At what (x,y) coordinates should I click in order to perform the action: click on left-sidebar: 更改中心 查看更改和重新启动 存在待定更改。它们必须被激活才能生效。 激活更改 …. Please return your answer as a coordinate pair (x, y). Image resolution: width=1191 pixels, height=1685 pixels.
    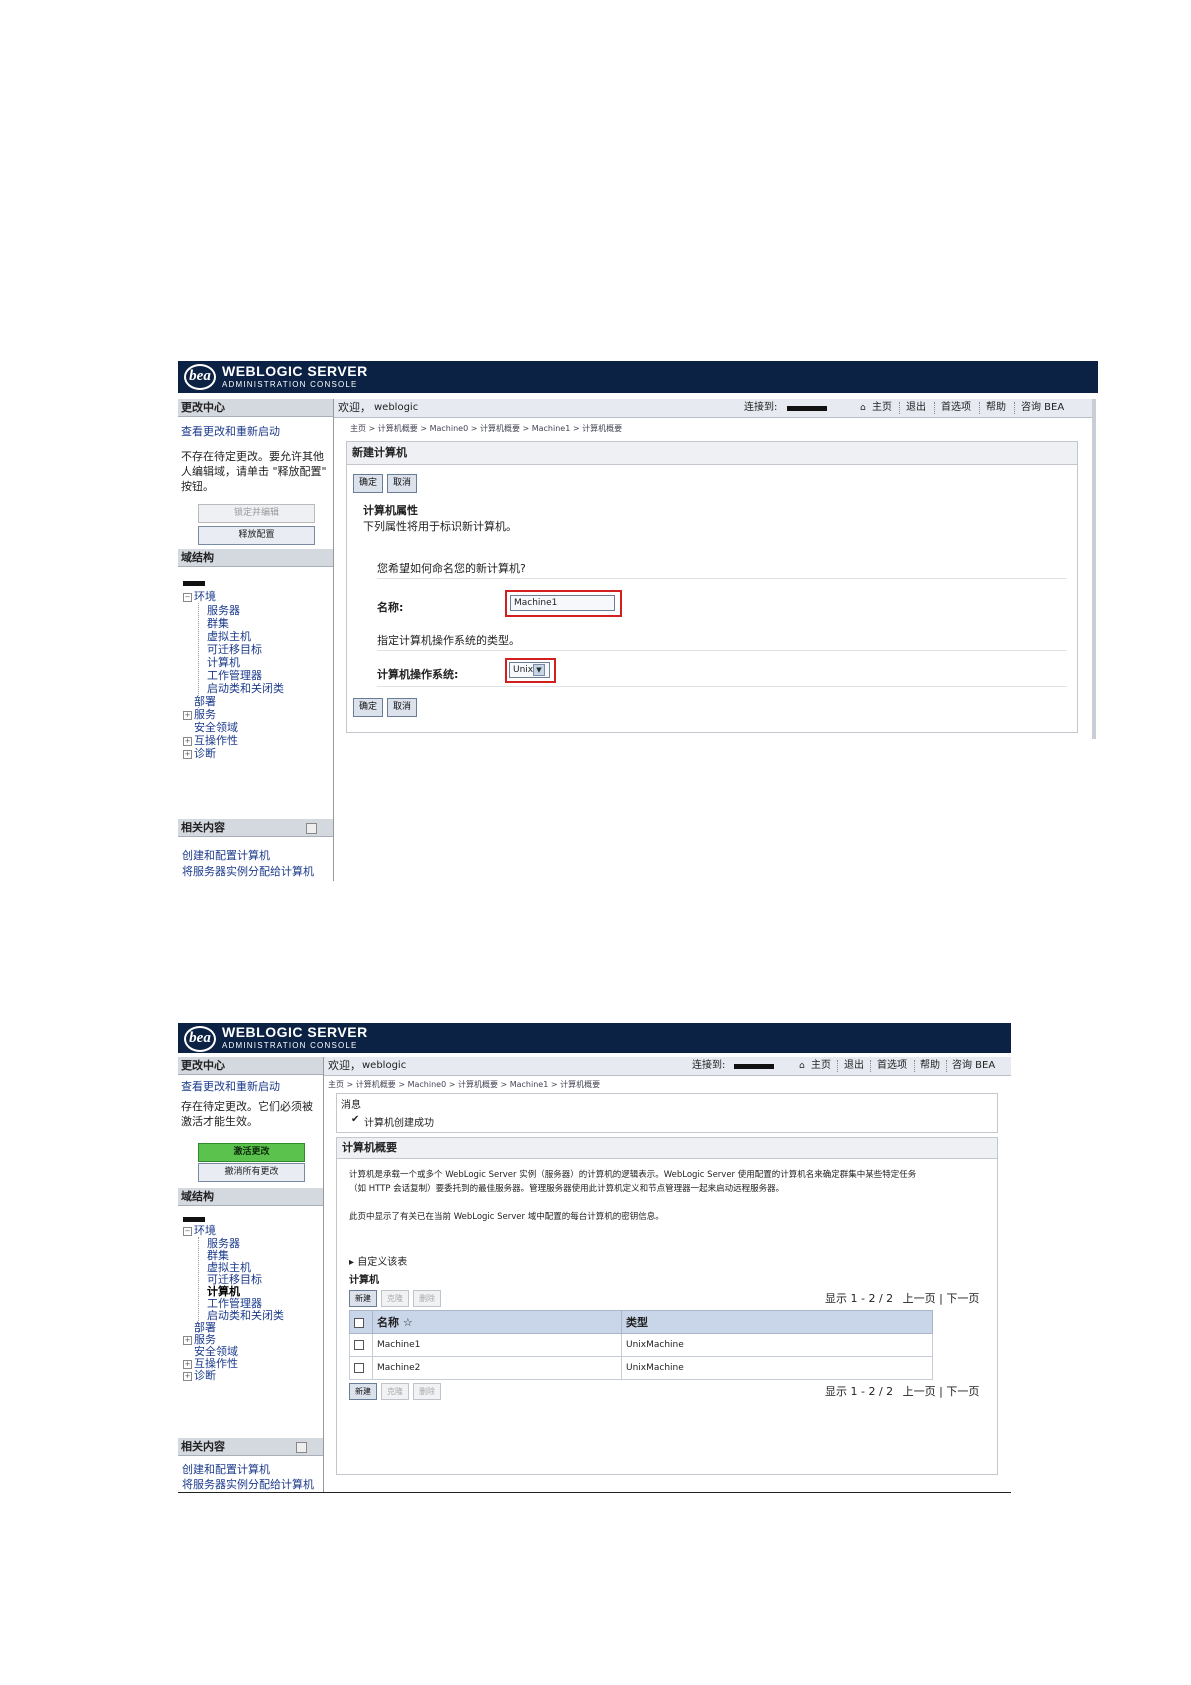
    Looking at the image, I should click on (251, 1275).